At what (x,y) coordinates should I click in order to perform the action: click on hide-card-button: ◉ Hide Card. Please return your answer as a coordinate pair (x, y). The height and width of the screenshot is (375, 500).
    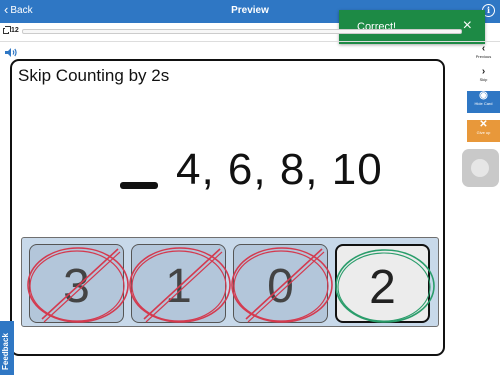
    Looking at the image, I should click on (483, 102).